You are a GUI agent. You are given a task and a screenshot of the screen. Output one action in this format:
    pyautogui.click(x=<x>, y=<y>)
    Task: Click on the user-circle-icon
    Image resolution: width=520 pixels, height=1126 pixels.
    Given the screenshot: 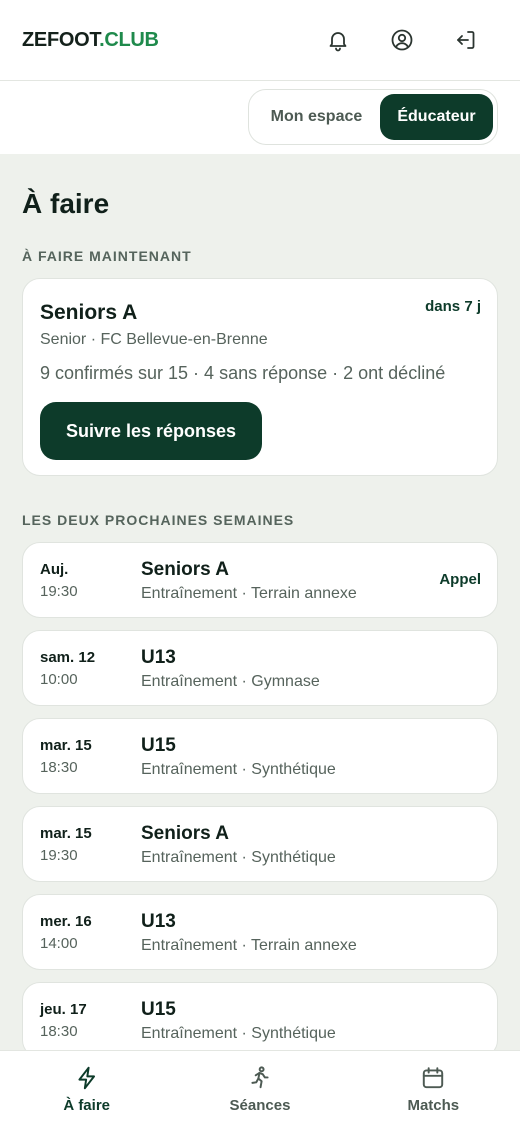 What is the action you would take?
    pyautogui.click(x=402, y=40)
    